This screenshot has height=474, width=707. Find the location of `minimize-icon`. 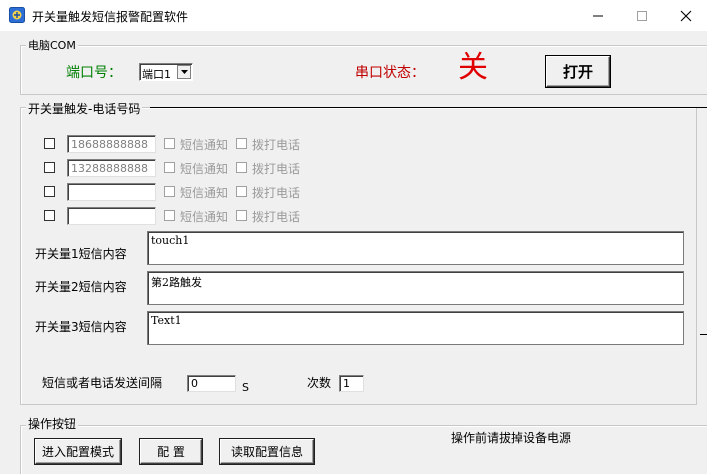

minimize-icon is located at coordinates (598, 15).